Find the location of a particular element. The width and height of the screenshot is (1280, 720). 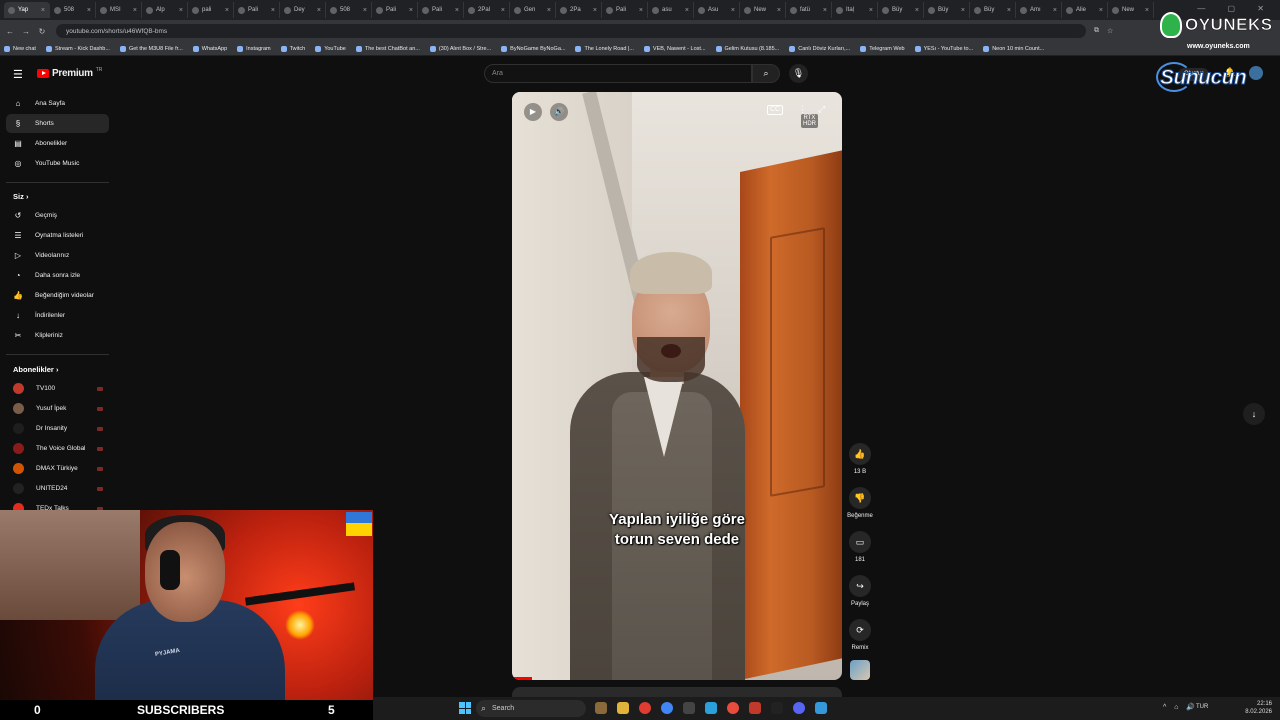

url-field: youtube.com/shorts/u46WfQB-bms is located at coordinates (571, 31).